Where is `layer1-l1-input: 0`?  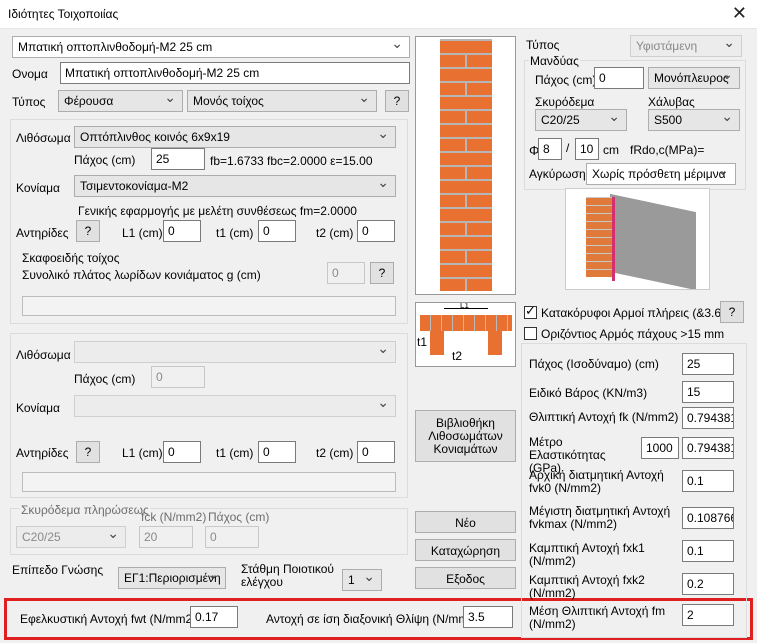
layer1-l1-input: 0 is located at coordinates (182, 231).